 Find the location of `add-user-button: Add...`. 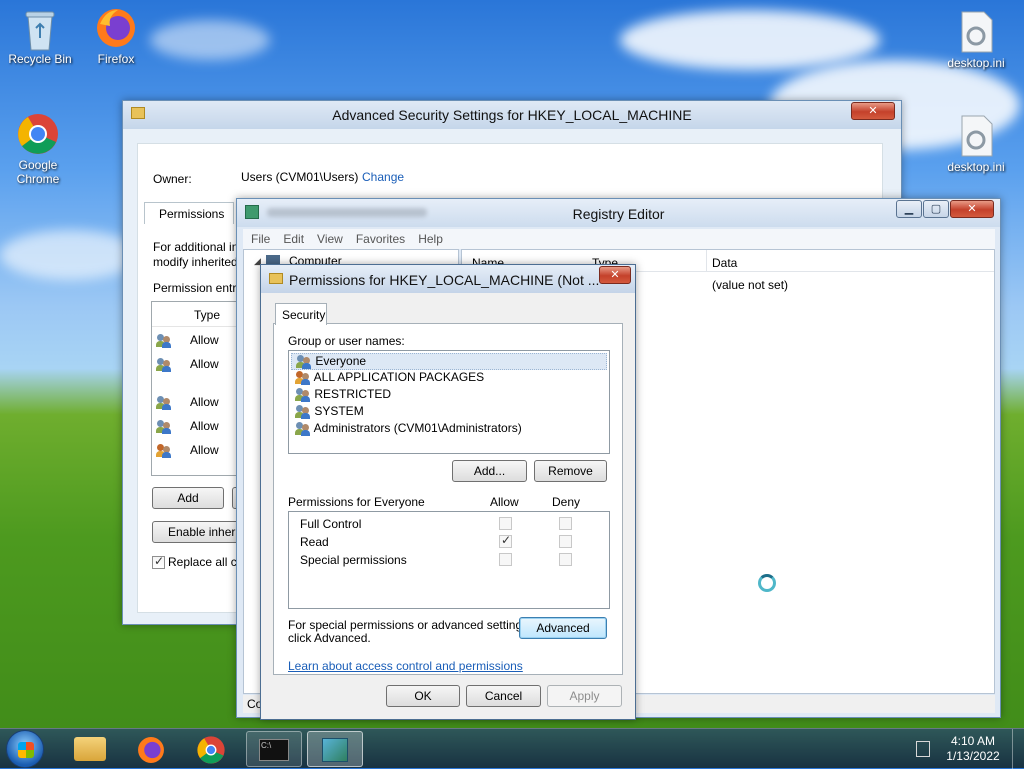

add-user-button: Add... is located at coordinates (489, 471).